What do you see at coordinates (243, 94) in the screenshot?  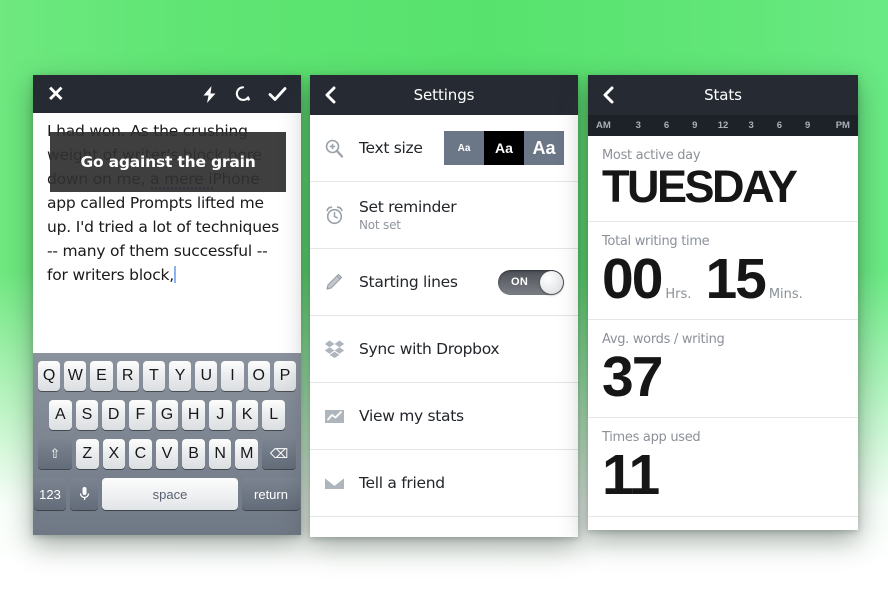 I see `refresh-icon` at bounding box center [243, 94].